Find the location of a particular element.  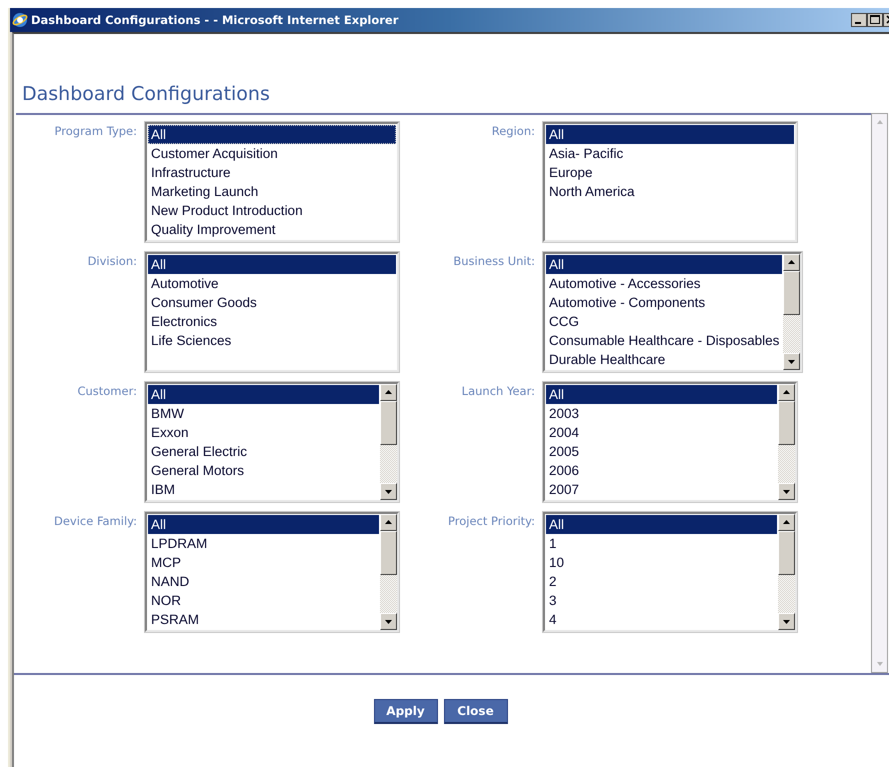

list-box: All 1 10 2 3 4 is located at coordinates (670, 572).